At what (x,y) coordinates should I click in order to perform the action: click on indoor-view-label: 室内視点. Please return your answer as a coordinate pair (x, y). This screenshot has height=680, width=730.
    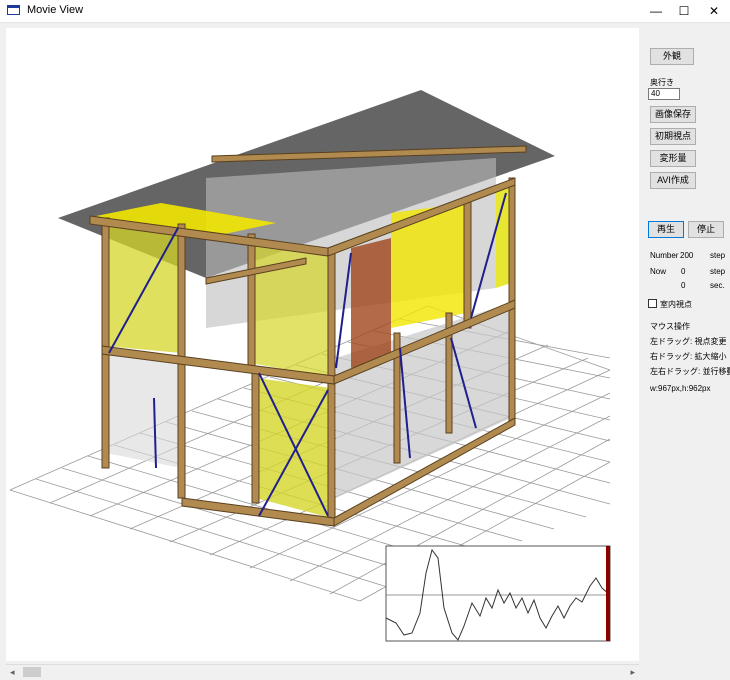
    Looking at the image, I should click on (676, 304).